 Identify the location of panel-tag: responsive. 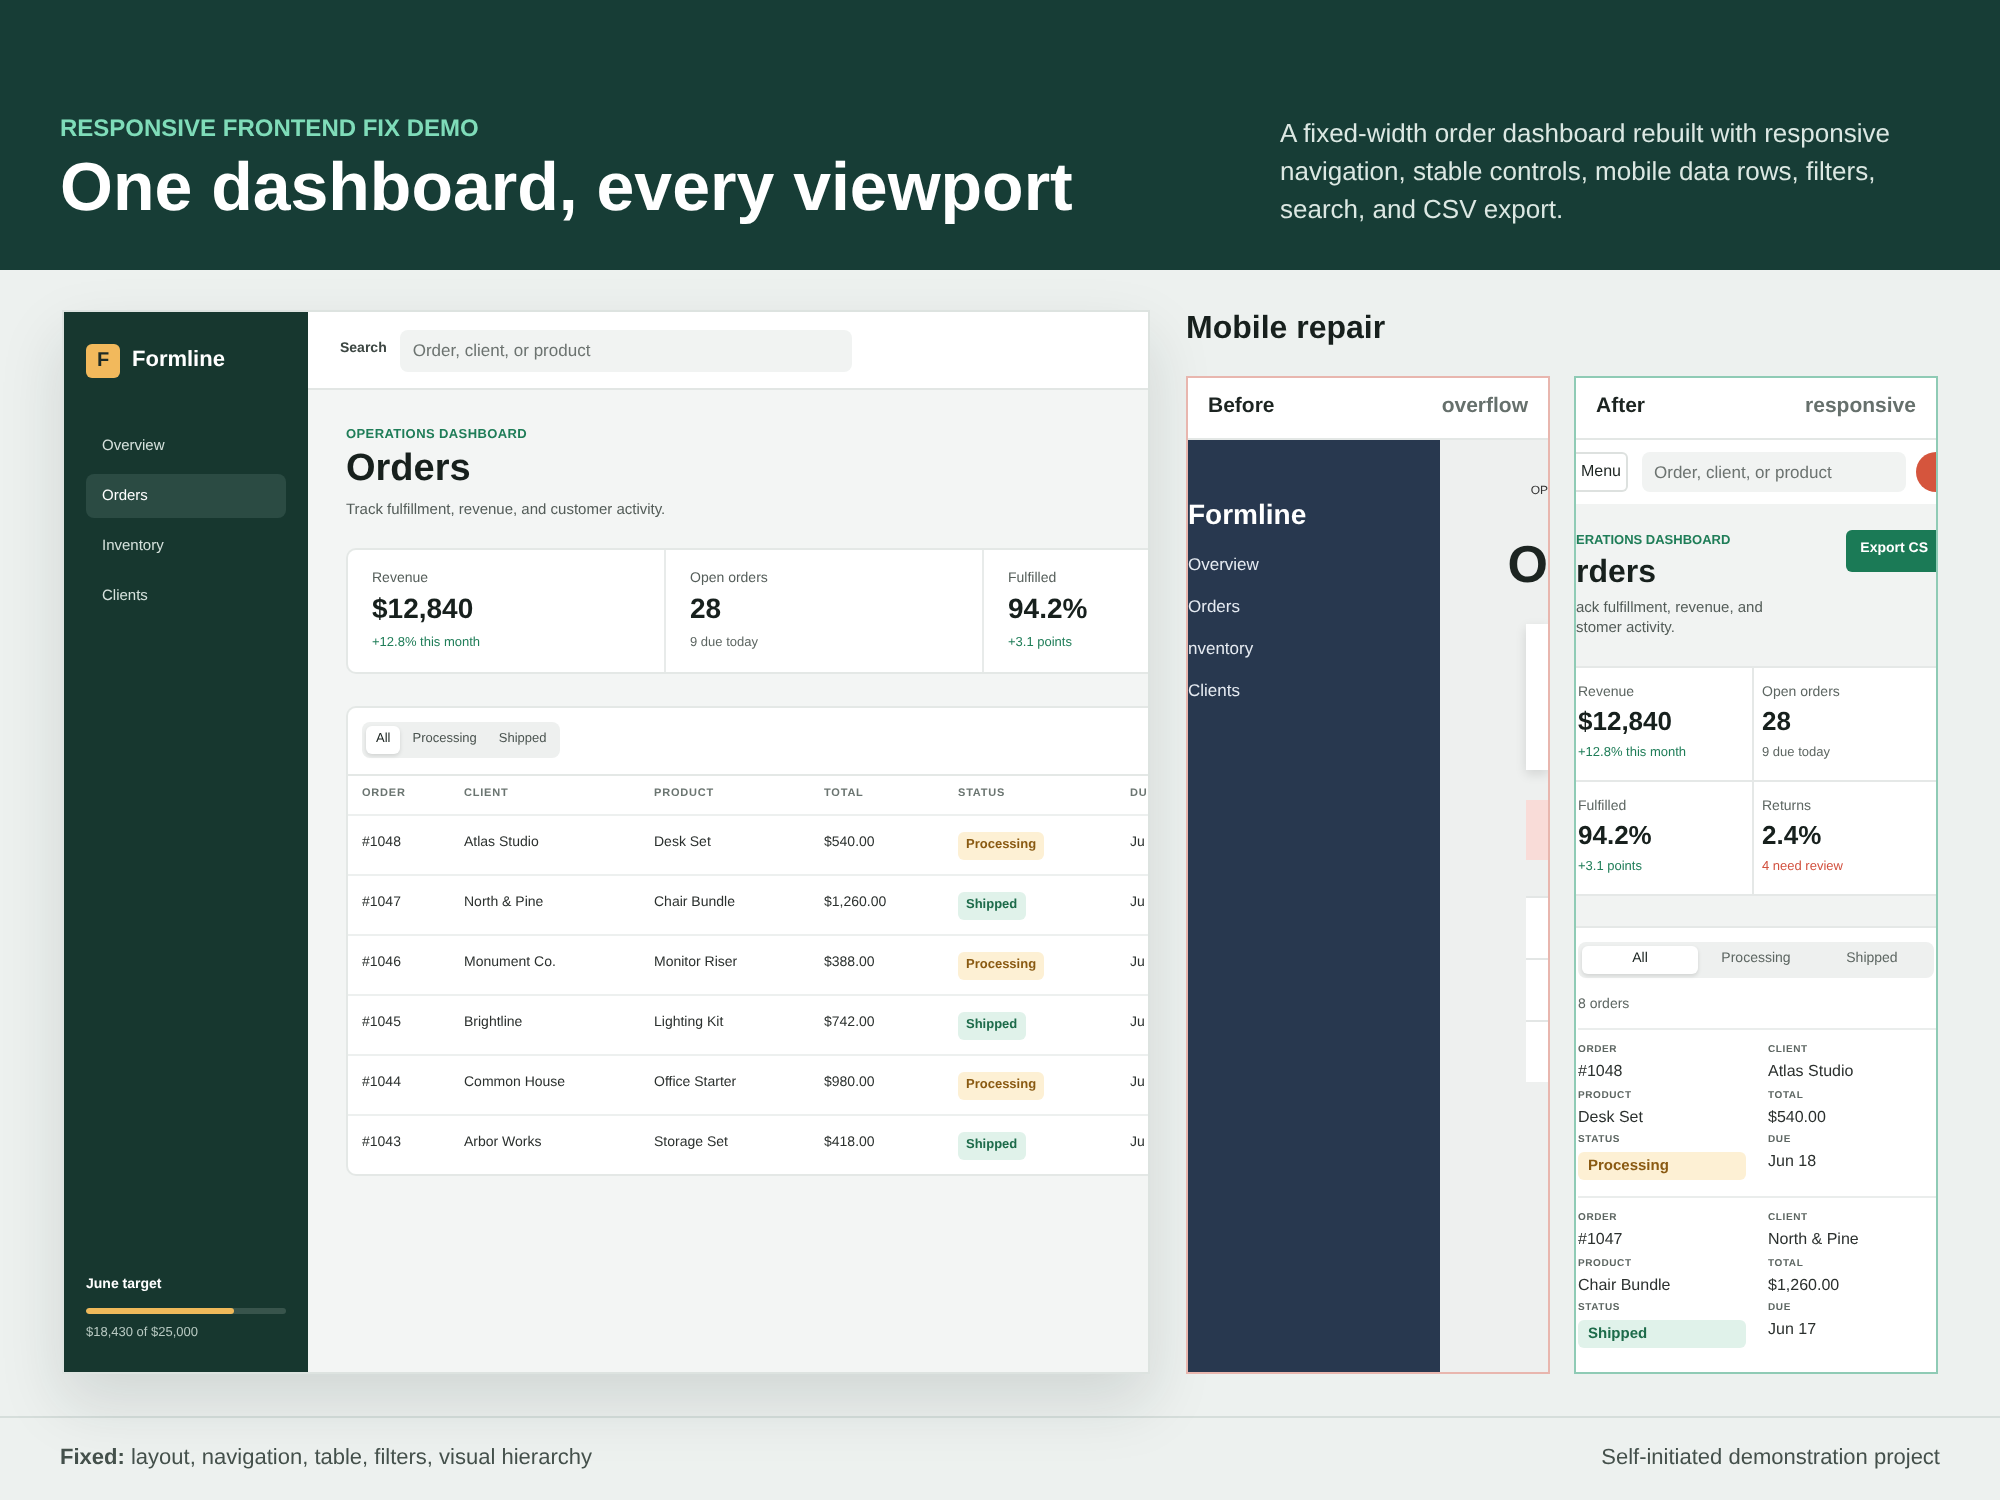
(1860, 408).